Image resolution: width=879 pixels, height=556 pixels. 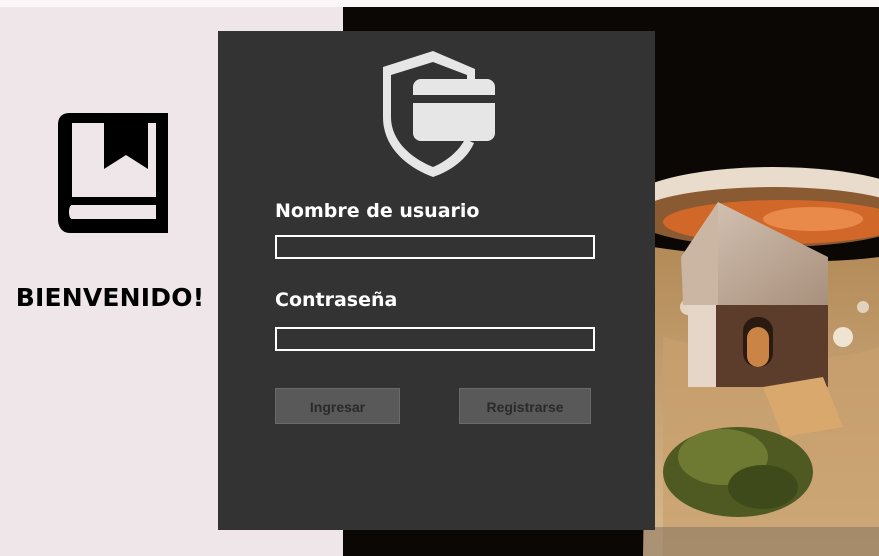 What do you see at coordinates (377, 211) in the screenshot?
I see `username-label: Nombre de usuario` at bounding box center [377, 211].